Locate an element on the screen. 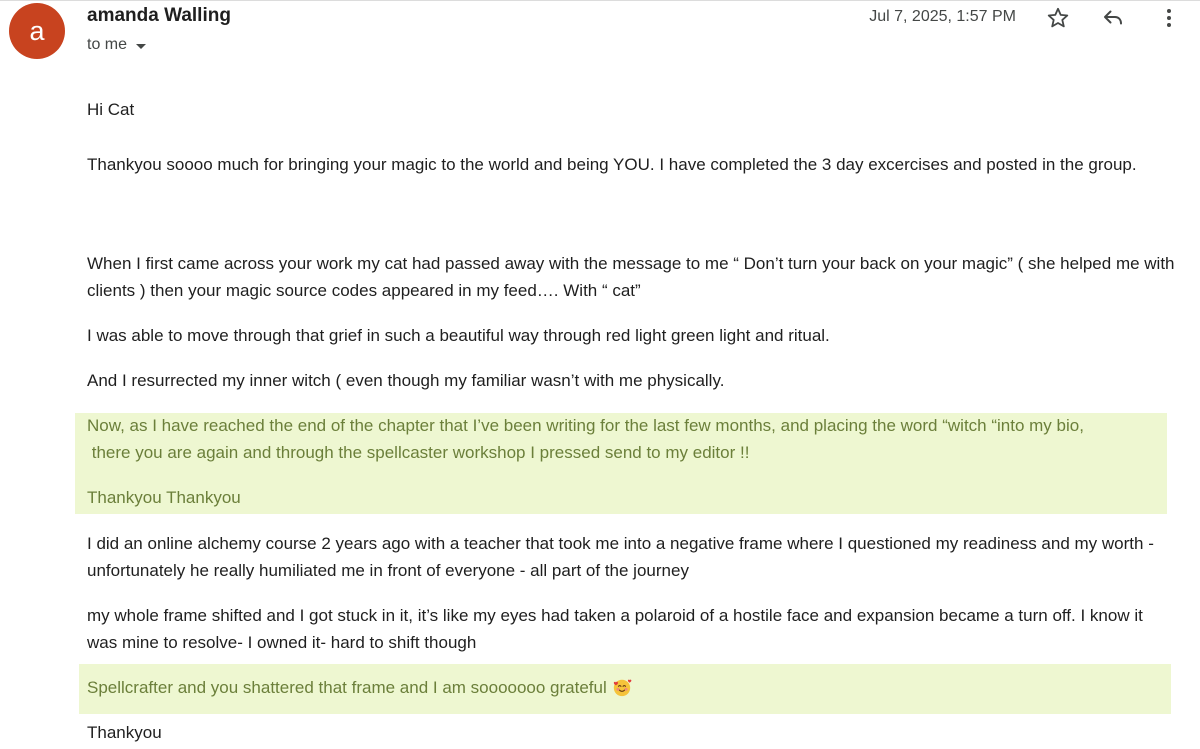 The image size is (1200, 749). reply-icon is located at coordinates (1113, 17).